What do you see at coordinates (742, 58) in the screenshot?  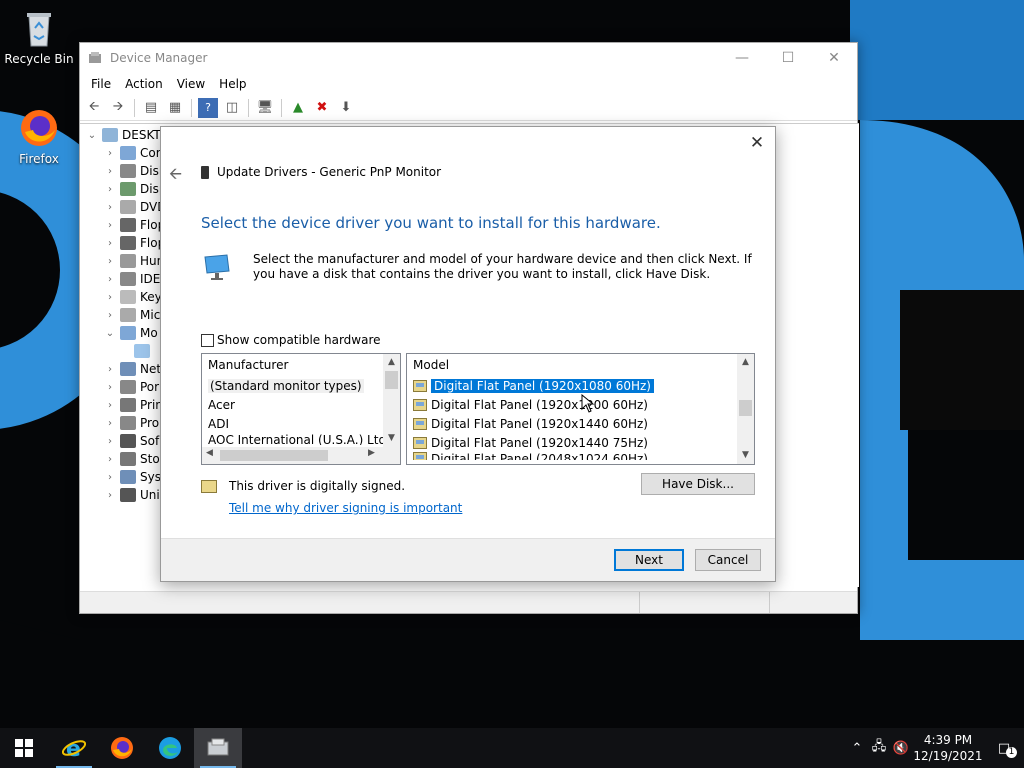 I see `minimize-button: —` at bounding box center [742, 58].